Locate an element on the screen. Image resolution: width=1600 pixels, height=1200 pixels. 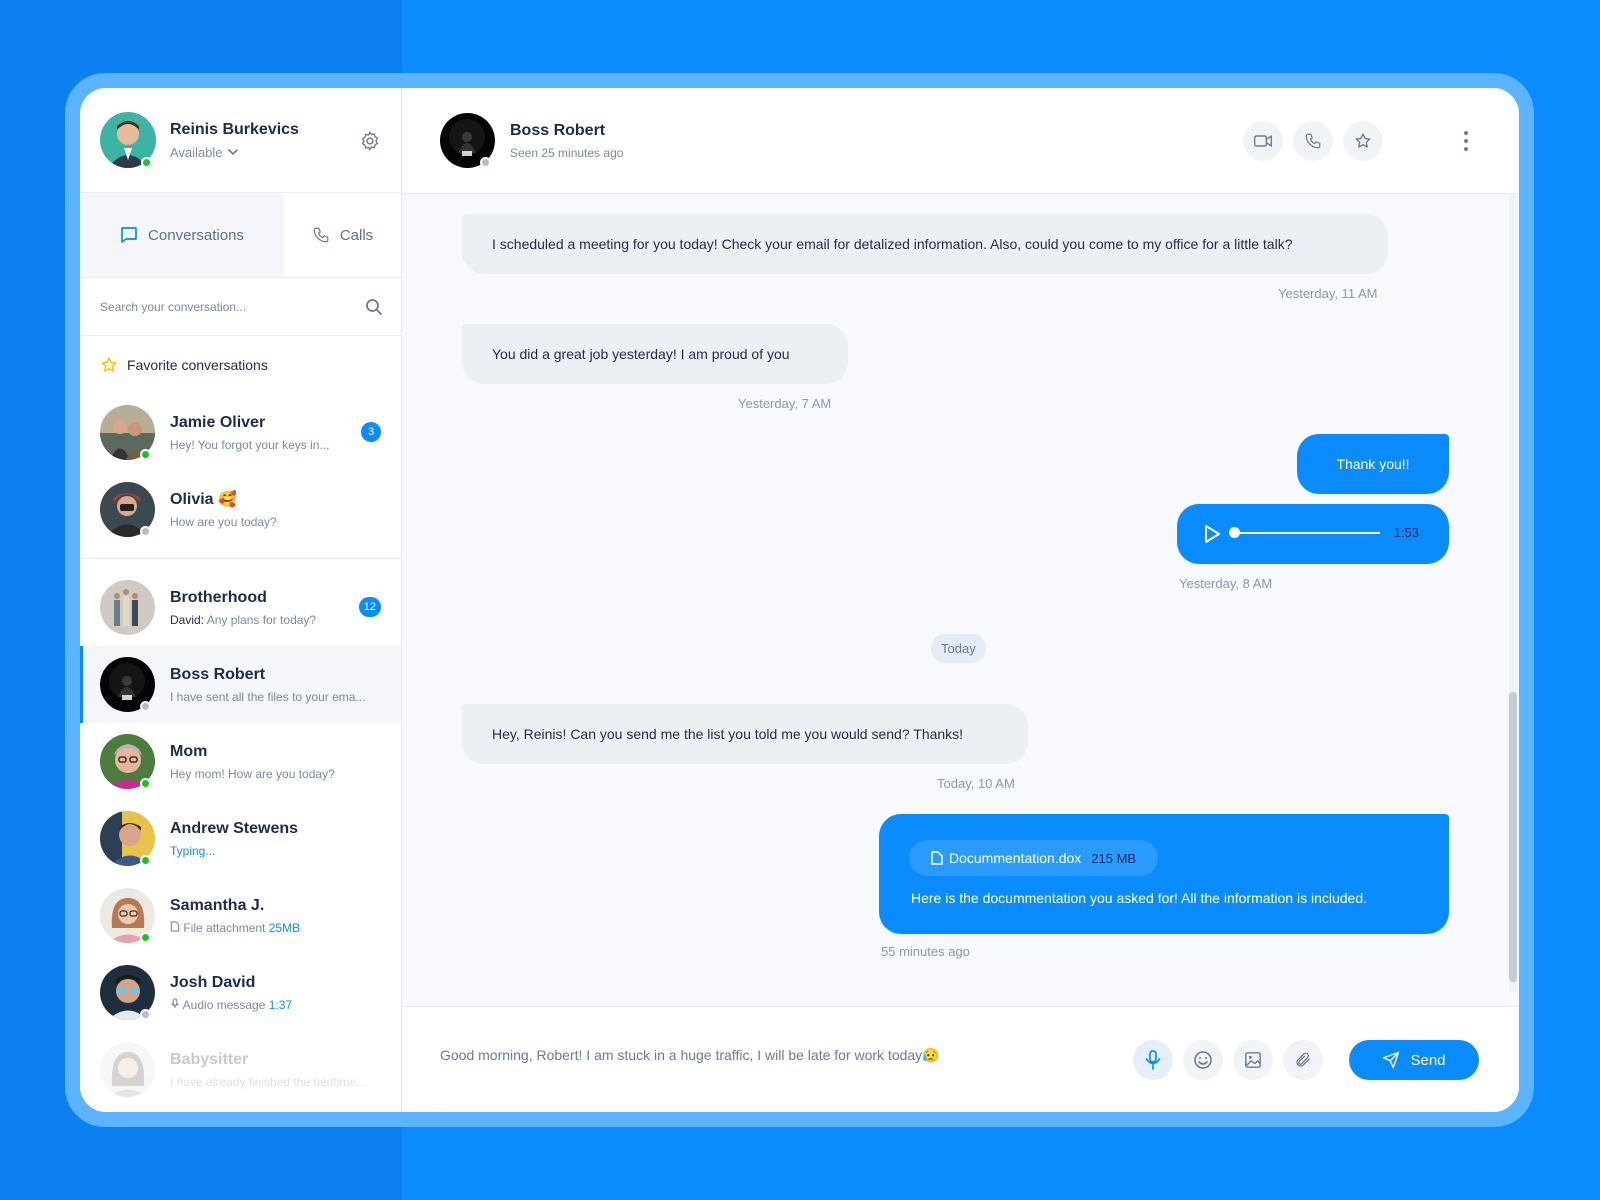
send-button: Send is located at coordinates (1414, 1060).